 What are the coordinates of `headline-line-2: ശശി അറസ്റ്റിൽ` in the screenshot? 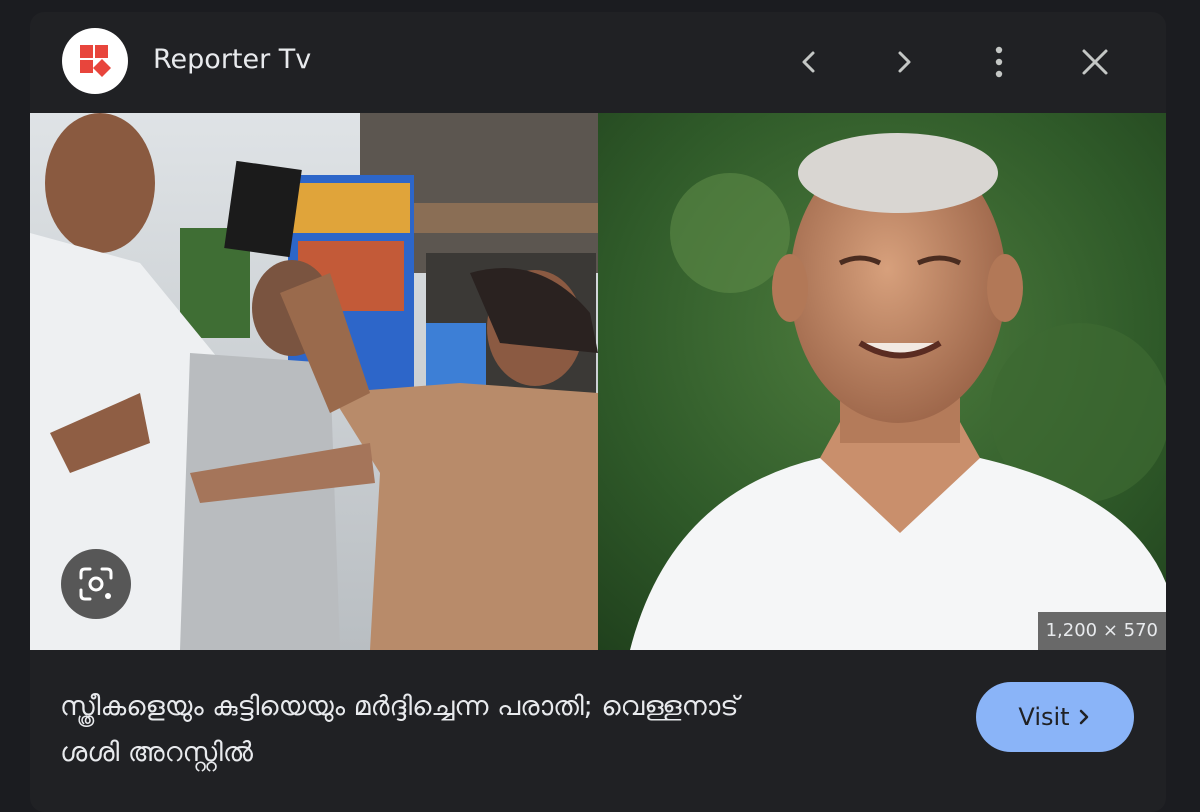 It's located at (156, 752).